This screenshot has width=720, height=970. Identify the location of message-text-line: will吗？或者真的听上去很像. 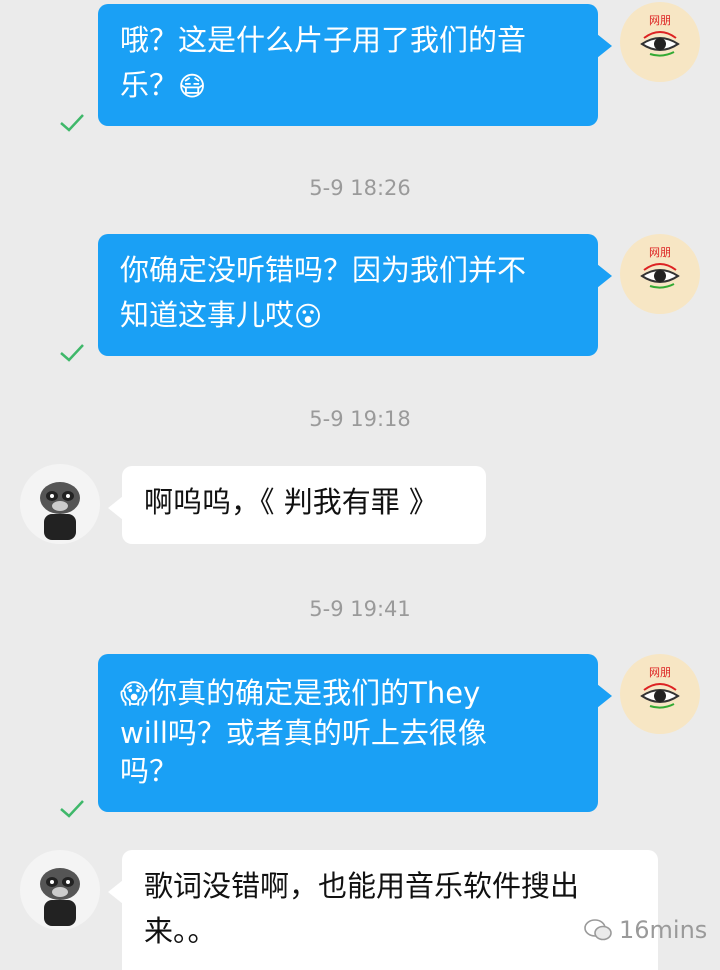
(303, 733).